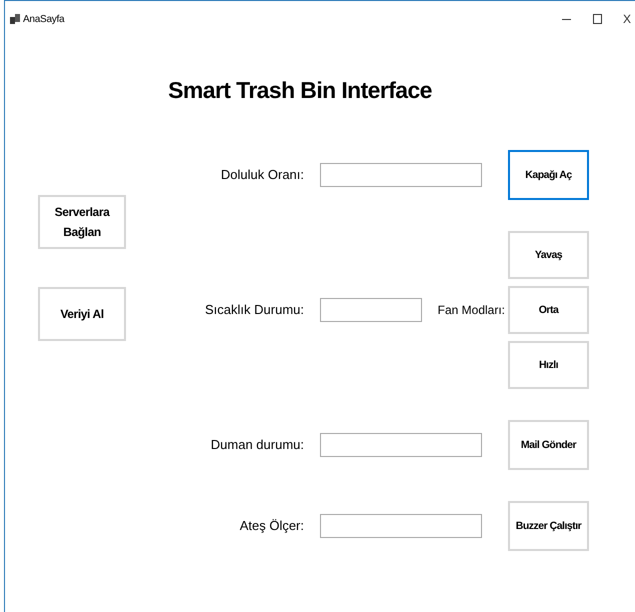  Describe the element at coordinates (471, 310) in the screenshot. I see `group-label: Fan Modları:` at that location.